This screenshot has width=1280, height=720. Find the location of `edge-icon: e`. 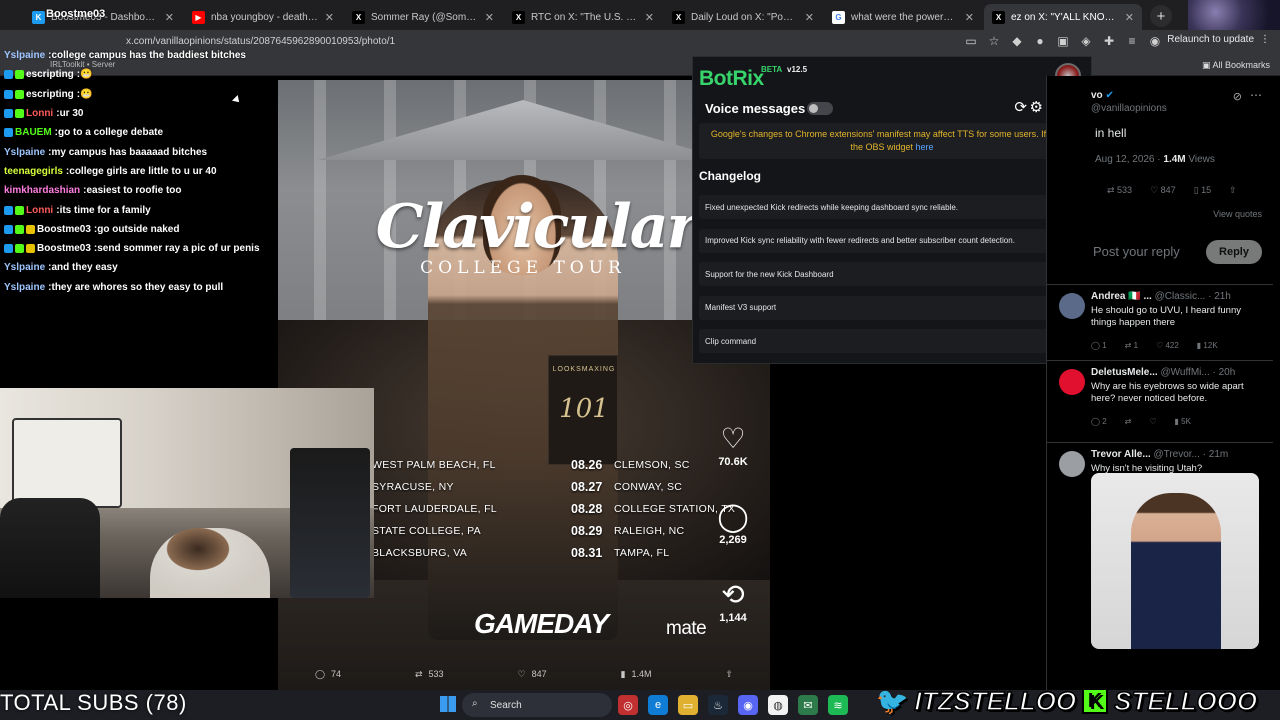

edge-icon: e is located at coordinates (658, 705).